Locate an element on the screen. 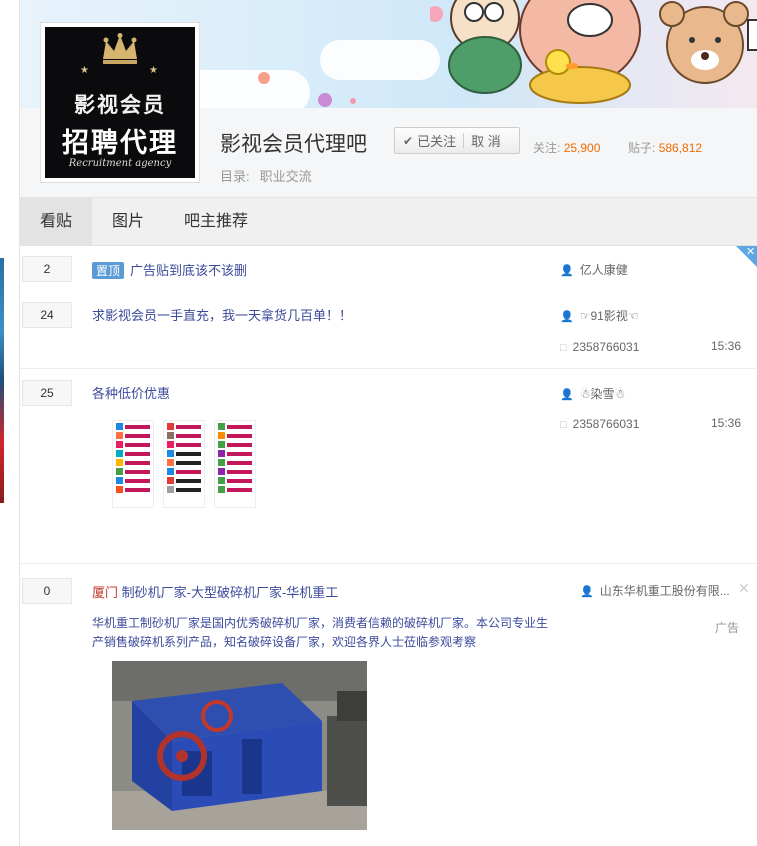 Image resolution: width=757 pixels, height=846 pixels. follow-toggle-button: ✔ 已关注 取 消 is located at coordinates (457, 140).